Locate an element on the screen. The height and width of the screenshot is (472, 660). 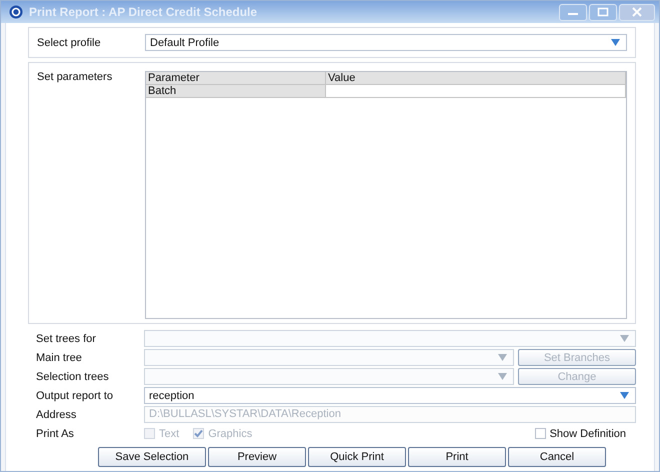
field-label: Set trees for is located at coordinates (66, 338).